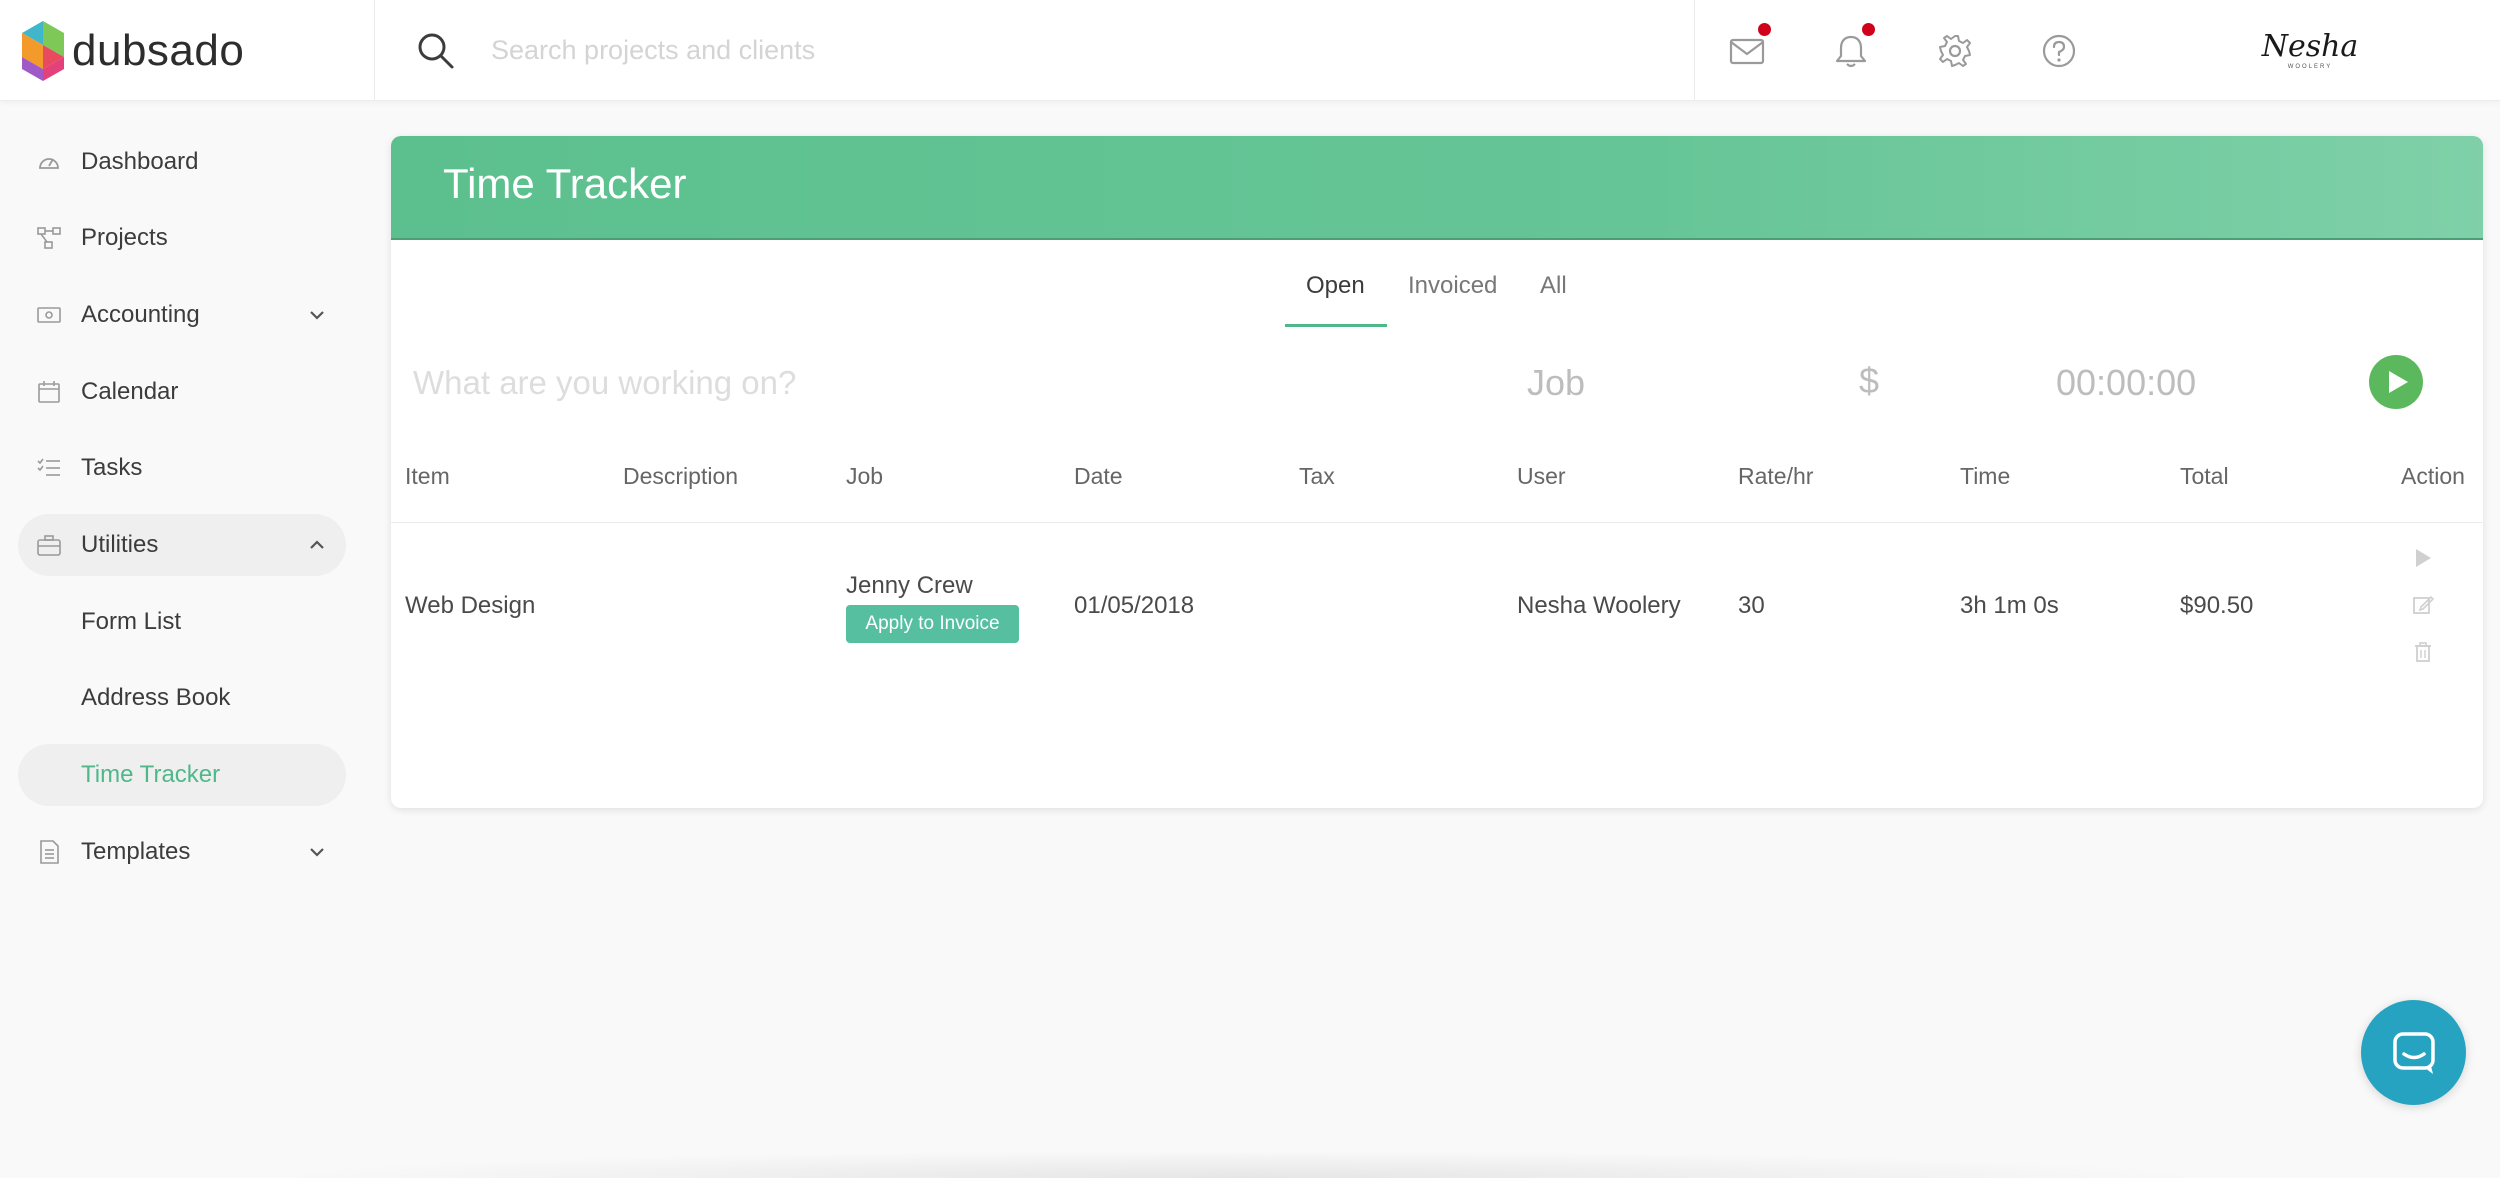  Describe the element at coordinates (1437, 188) in the screenshot. I see `card-header: Time Tracker` at that location.